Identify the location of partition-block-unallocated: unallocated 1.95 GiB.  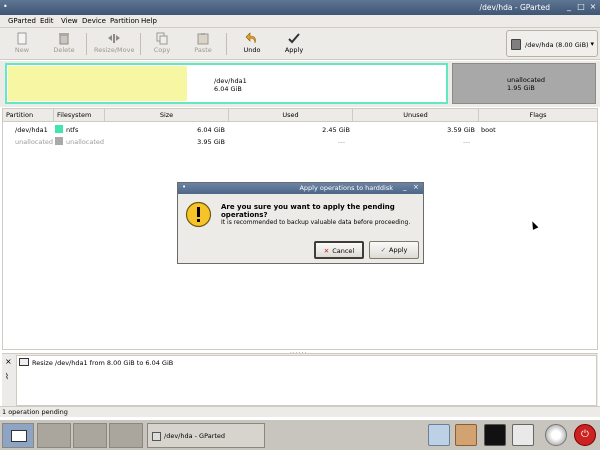
(524, 83).